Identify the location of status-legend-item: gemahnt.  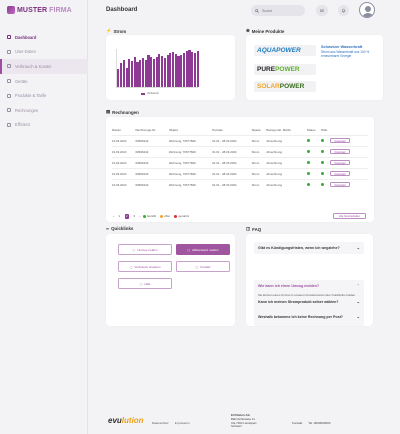
(181, 216).